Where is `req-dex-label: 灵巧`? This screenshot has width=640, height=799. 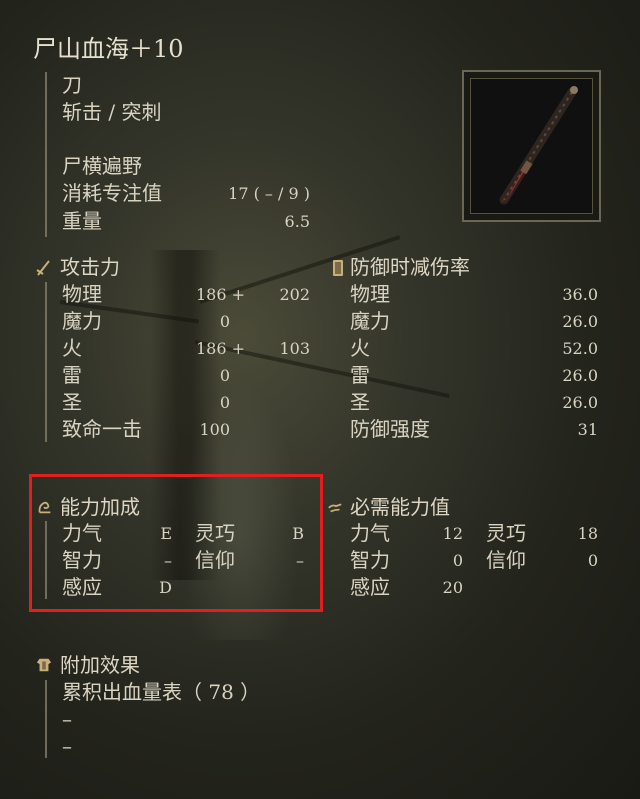
req-dex-label: 灵巧 is located at coordinates (506, 533).